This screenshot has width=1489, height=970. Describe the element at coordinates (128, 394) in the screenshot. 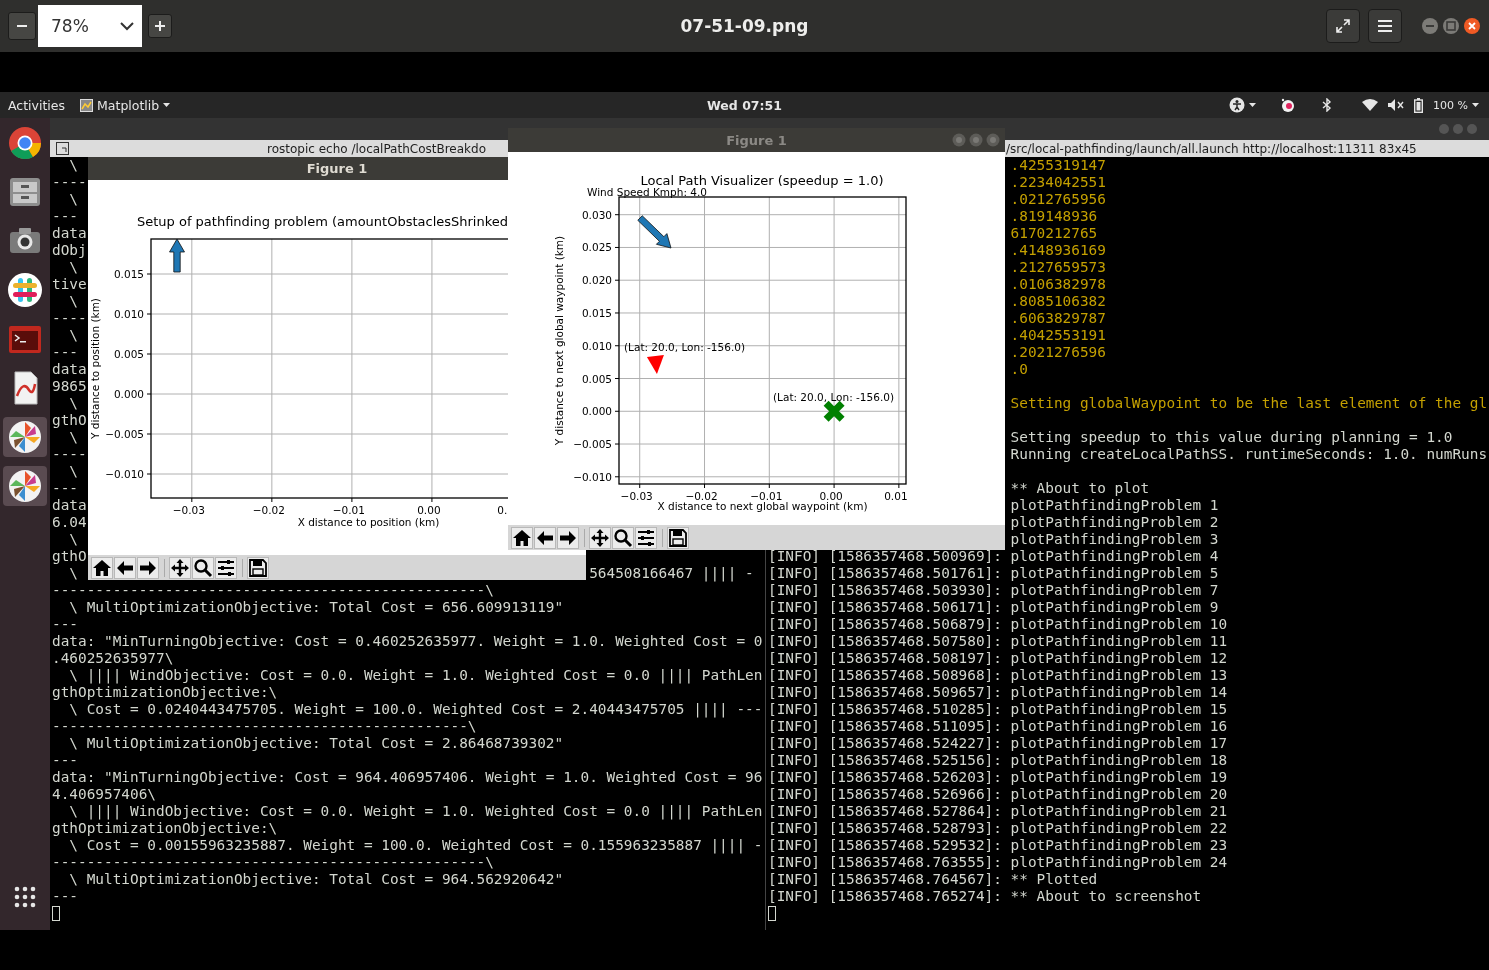

I see `tick-label: 0.000` at that location.